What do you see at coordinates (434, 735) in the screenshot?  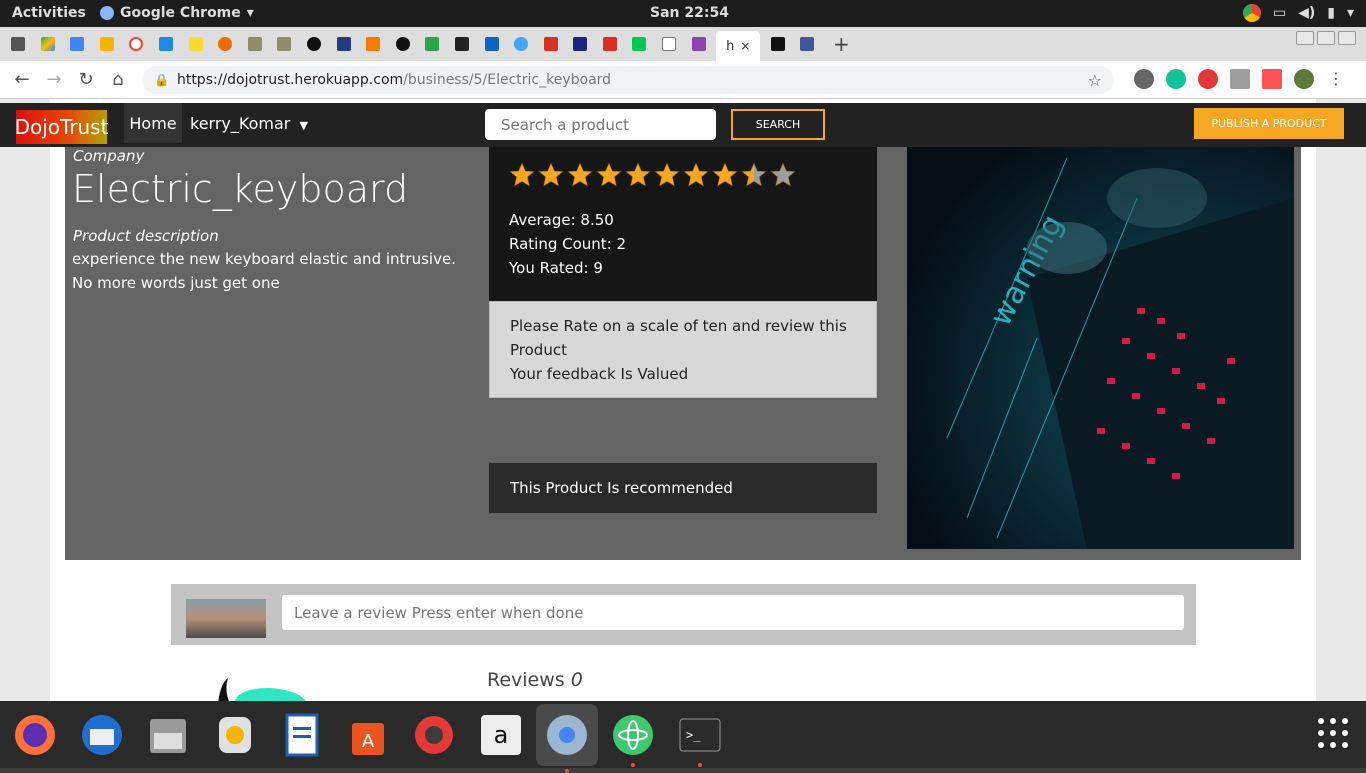 I see `help-icon` at bounding box center [434, 735].